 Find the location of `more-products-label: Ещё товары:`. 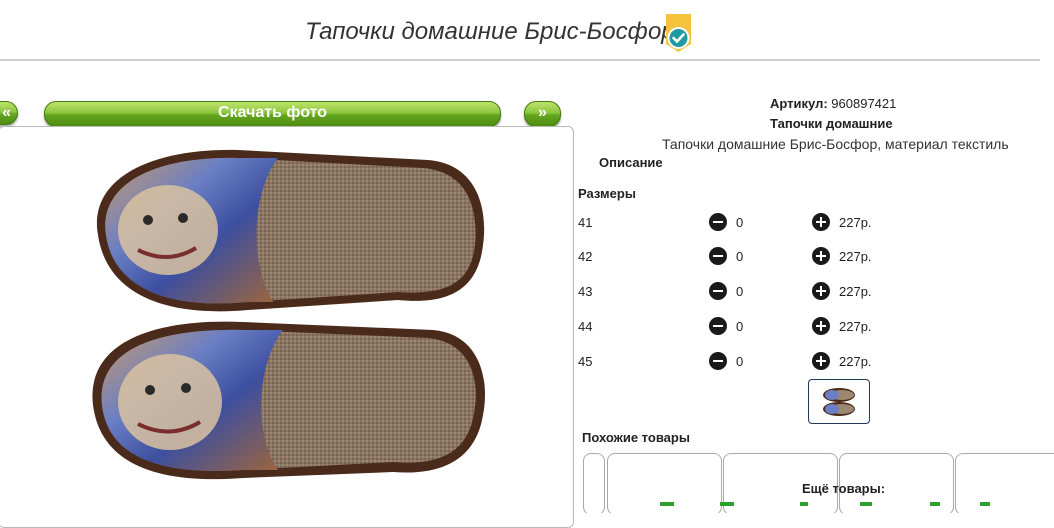

more-products-label: Ещё товары: is located at coordinates (844, 488).